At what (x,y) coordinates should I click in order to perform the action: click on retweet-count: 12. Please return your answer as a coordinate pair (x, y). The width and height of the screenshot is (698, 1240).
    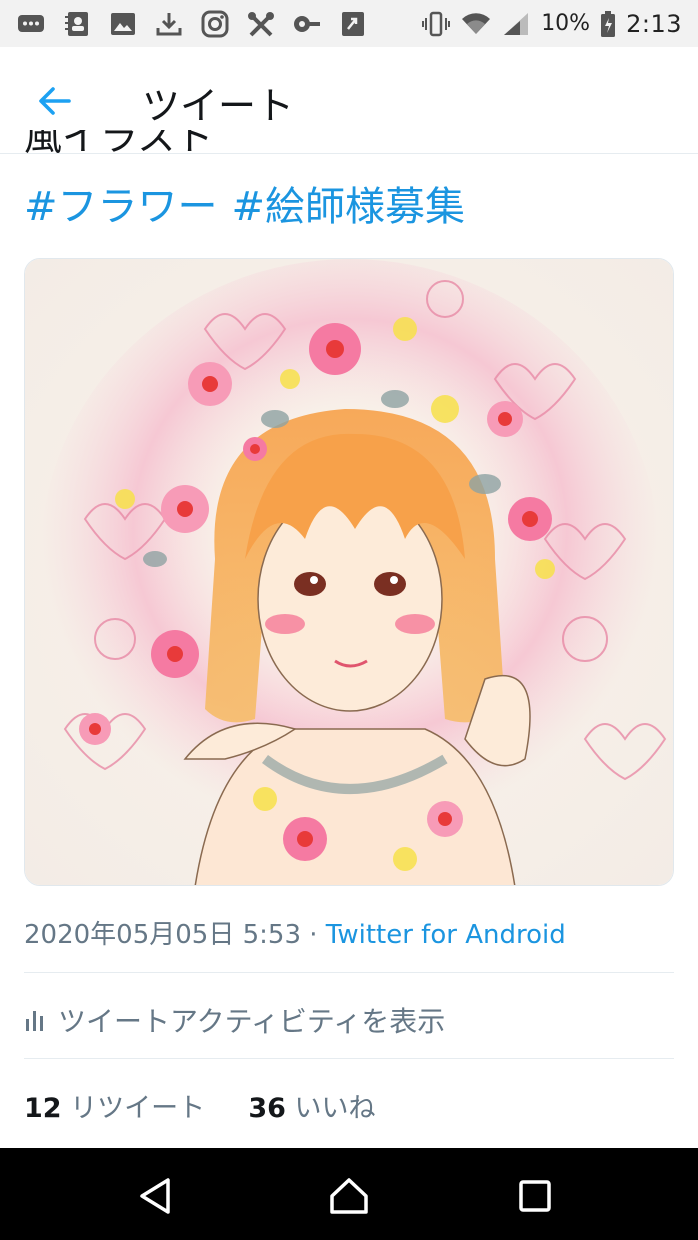
    Looking at the image, I should click on (43, 1108).